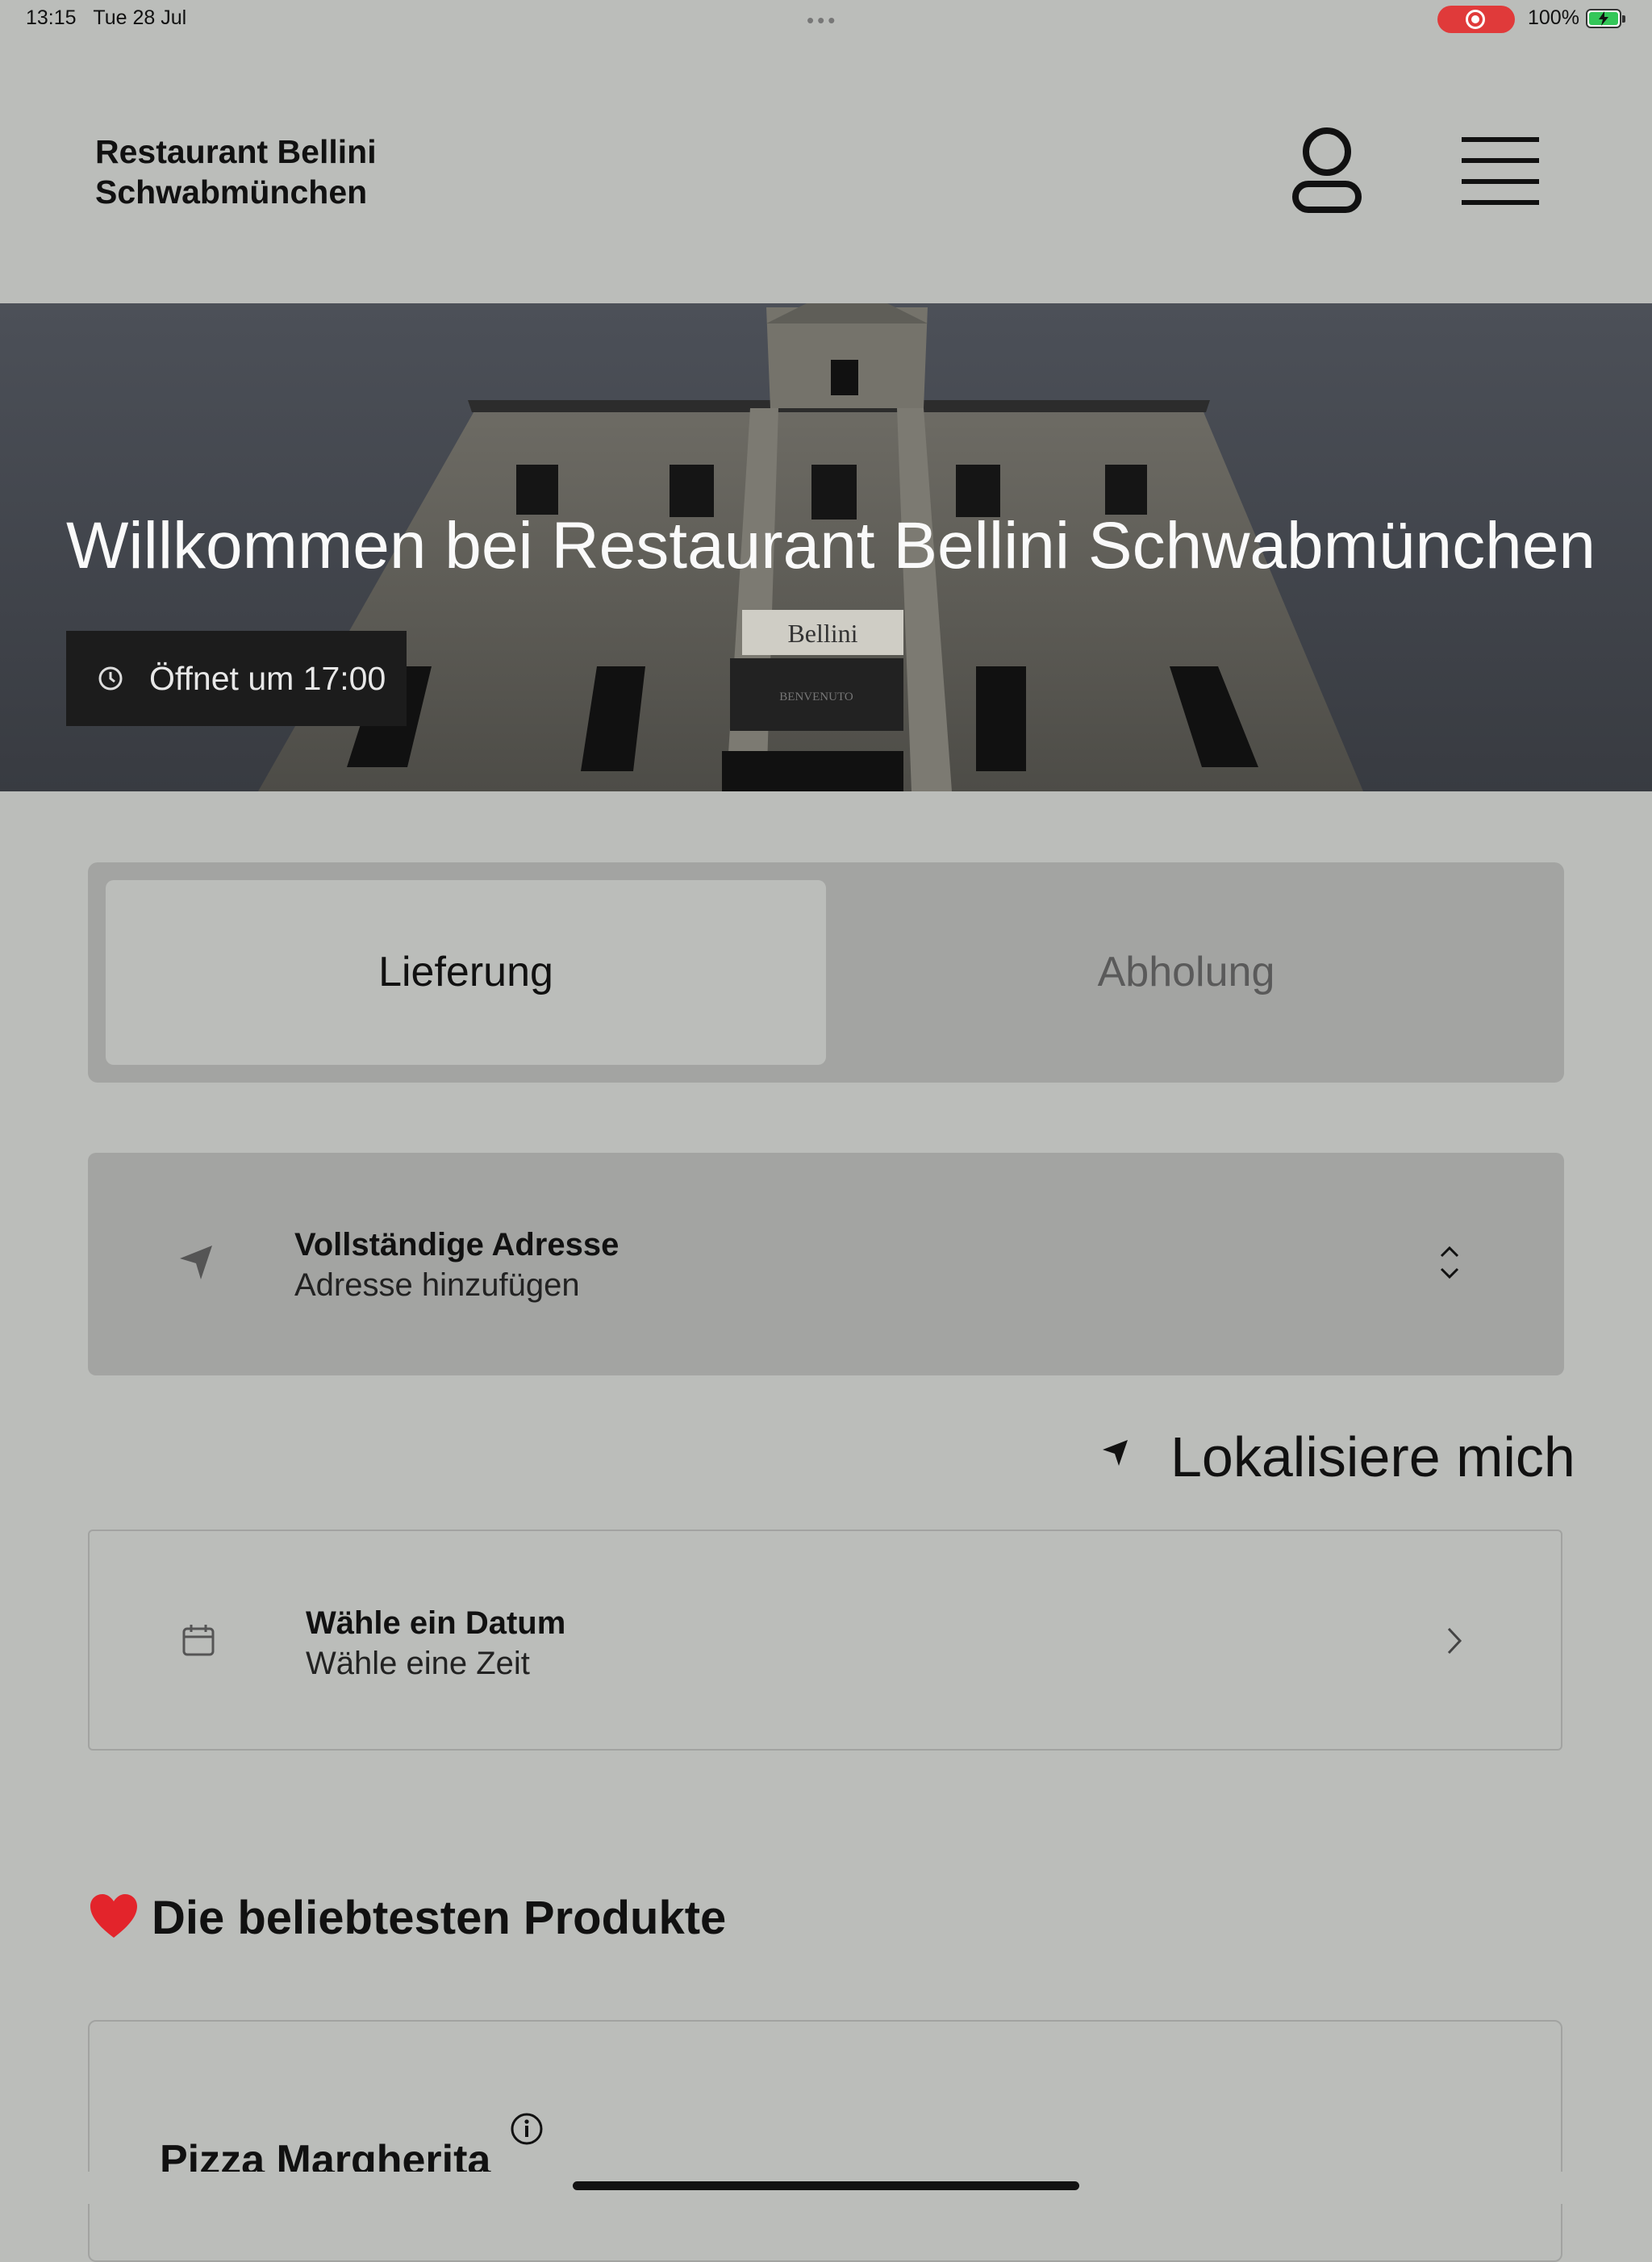 Image resolution: width=1652 pixels, height=2262 pixels. Describe the element at coordinates (1476, 19) in the screenshot. I see `screen-recording-icon` at that location.